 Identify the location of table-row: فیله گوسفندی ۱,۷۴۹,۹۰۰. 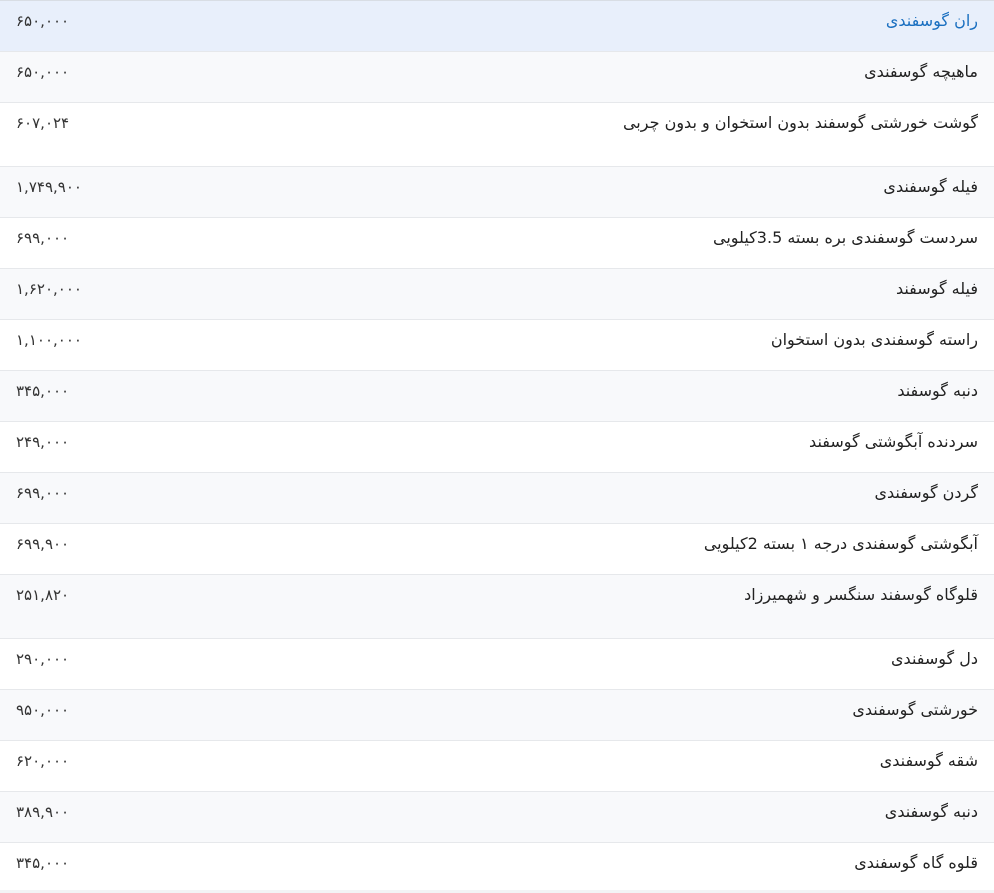
(497, 192).